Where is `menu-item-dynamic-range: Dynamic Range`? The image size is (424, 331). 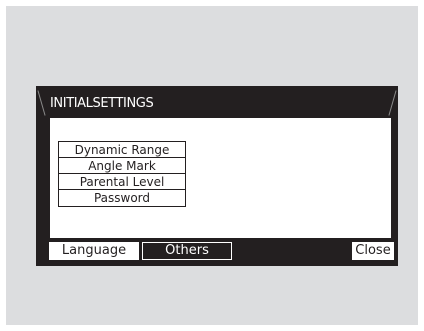 menu-item-dynamic-range: Dynamic Range is located at coordinates (122, 150).